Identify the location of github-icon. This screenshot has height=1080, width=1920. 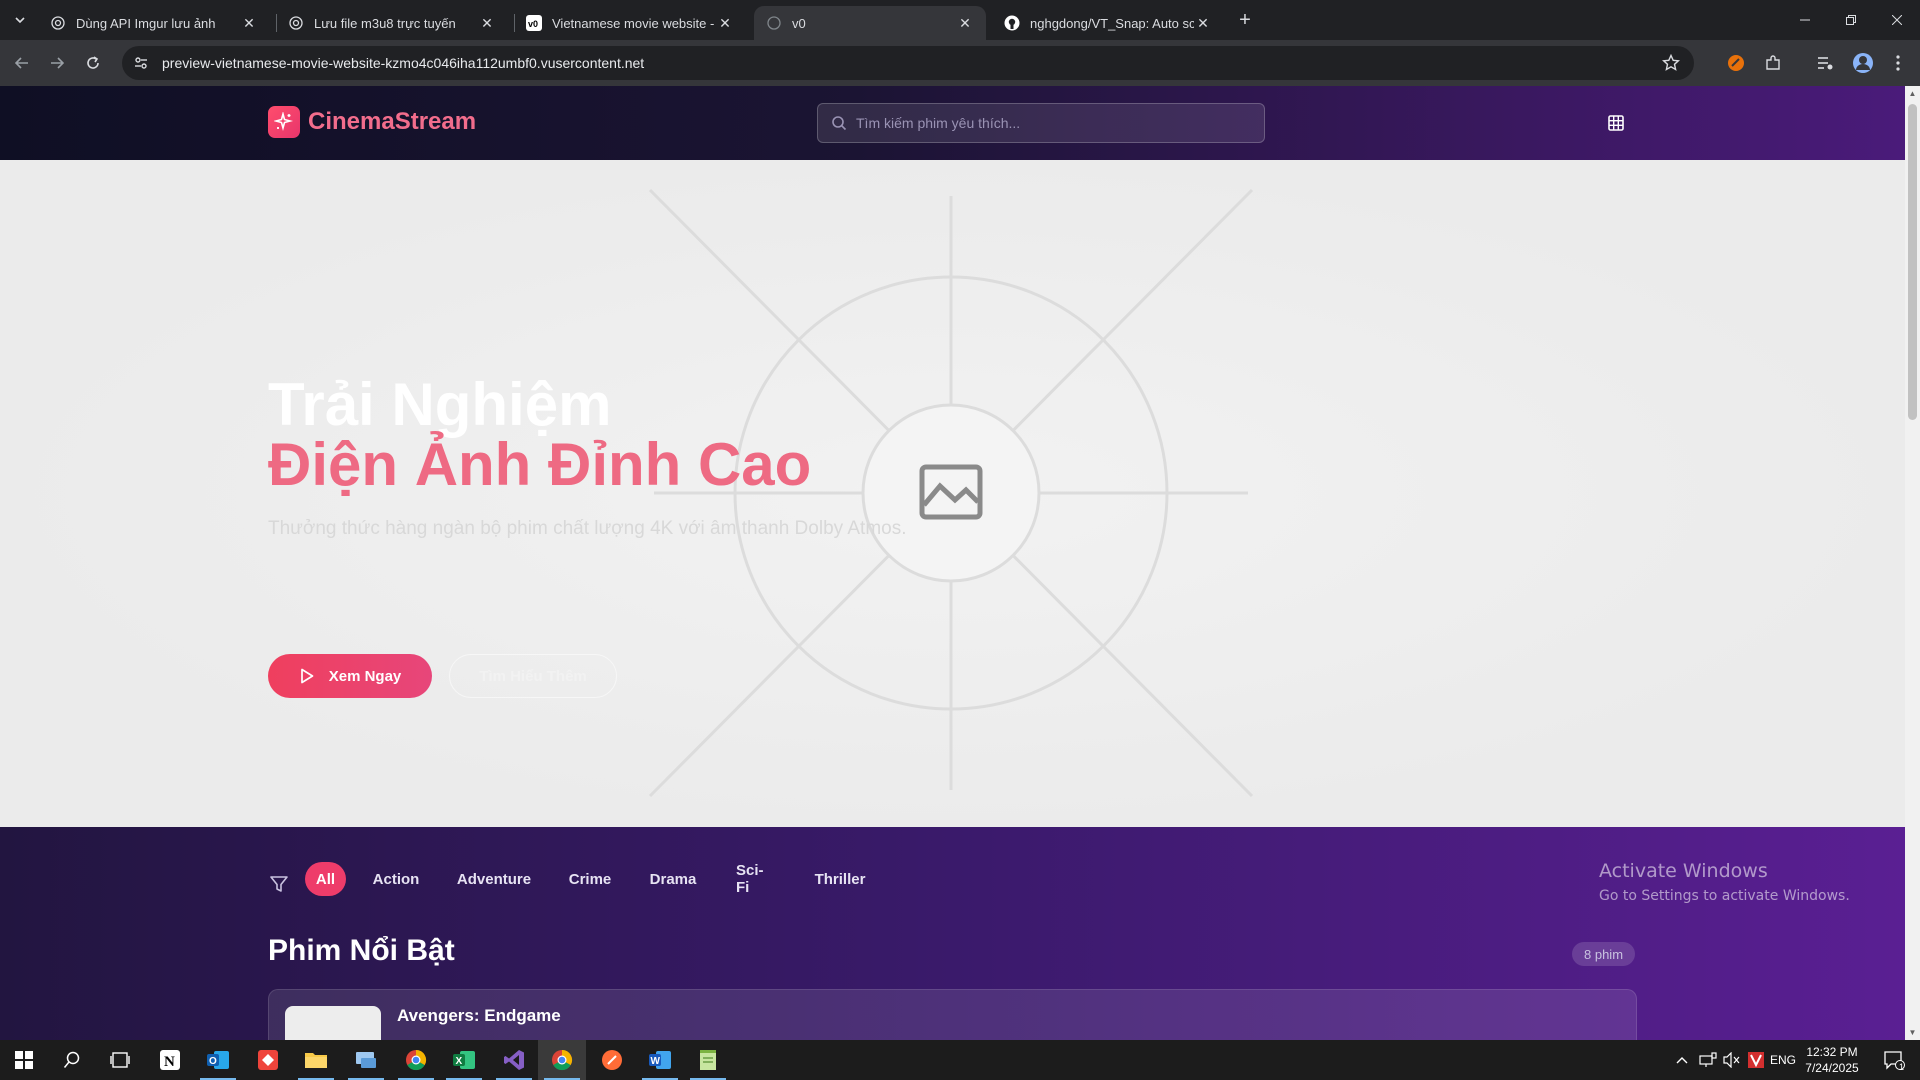
(1012, 23).